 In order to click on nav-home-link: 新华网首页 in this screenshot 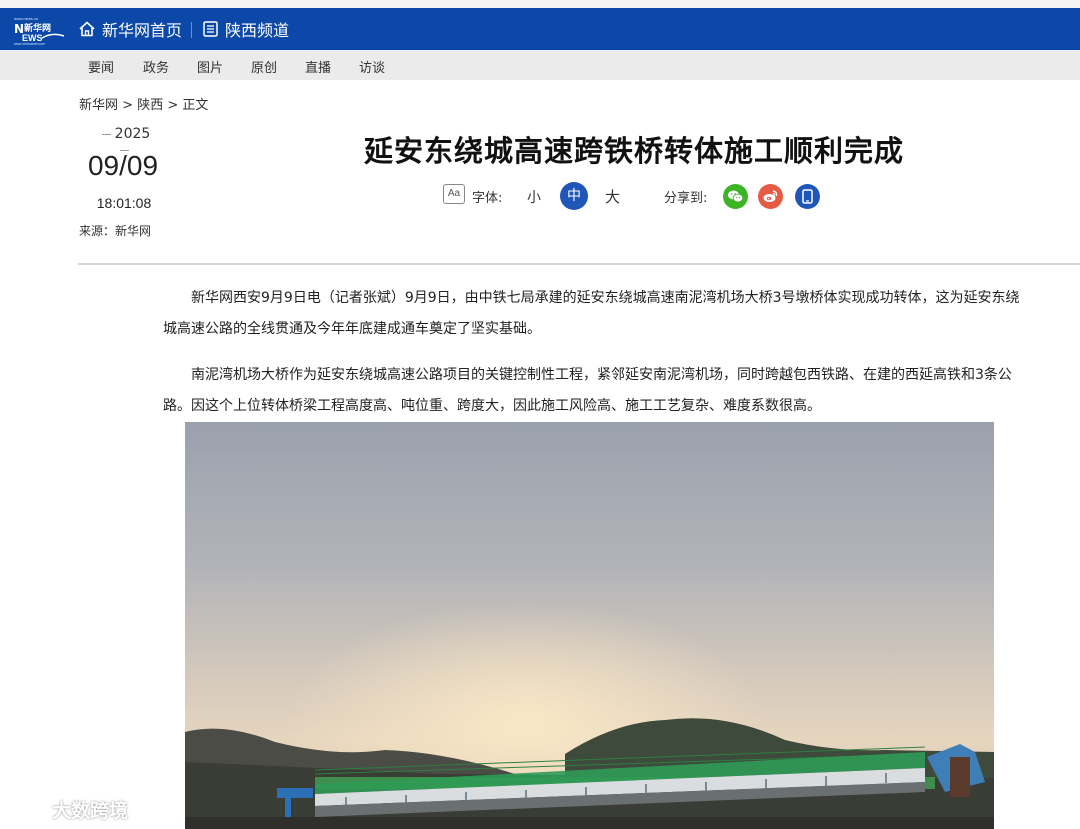, I will do `click(130, 29)`.